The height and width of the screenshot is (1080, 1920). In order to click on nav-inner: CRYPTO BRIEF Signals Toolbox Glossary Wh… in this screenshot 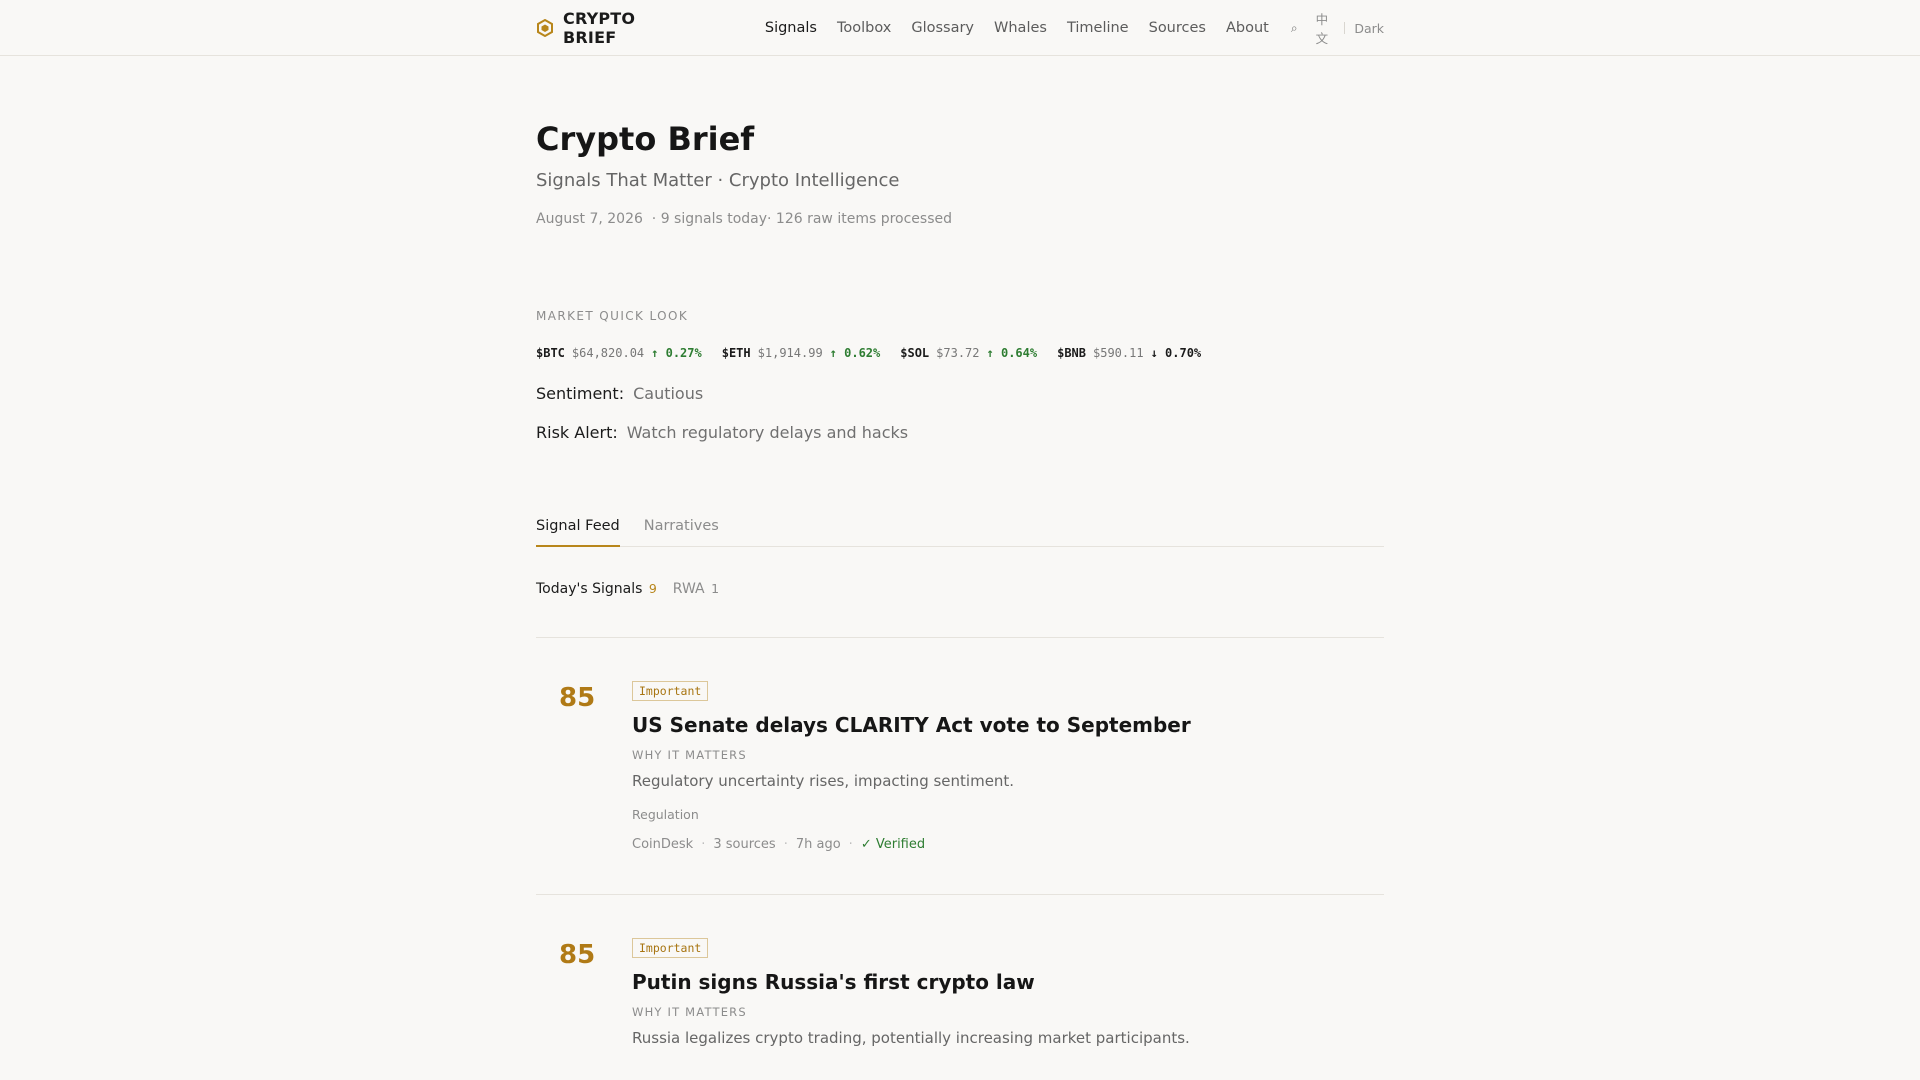, I will do `click(960, 28)`.